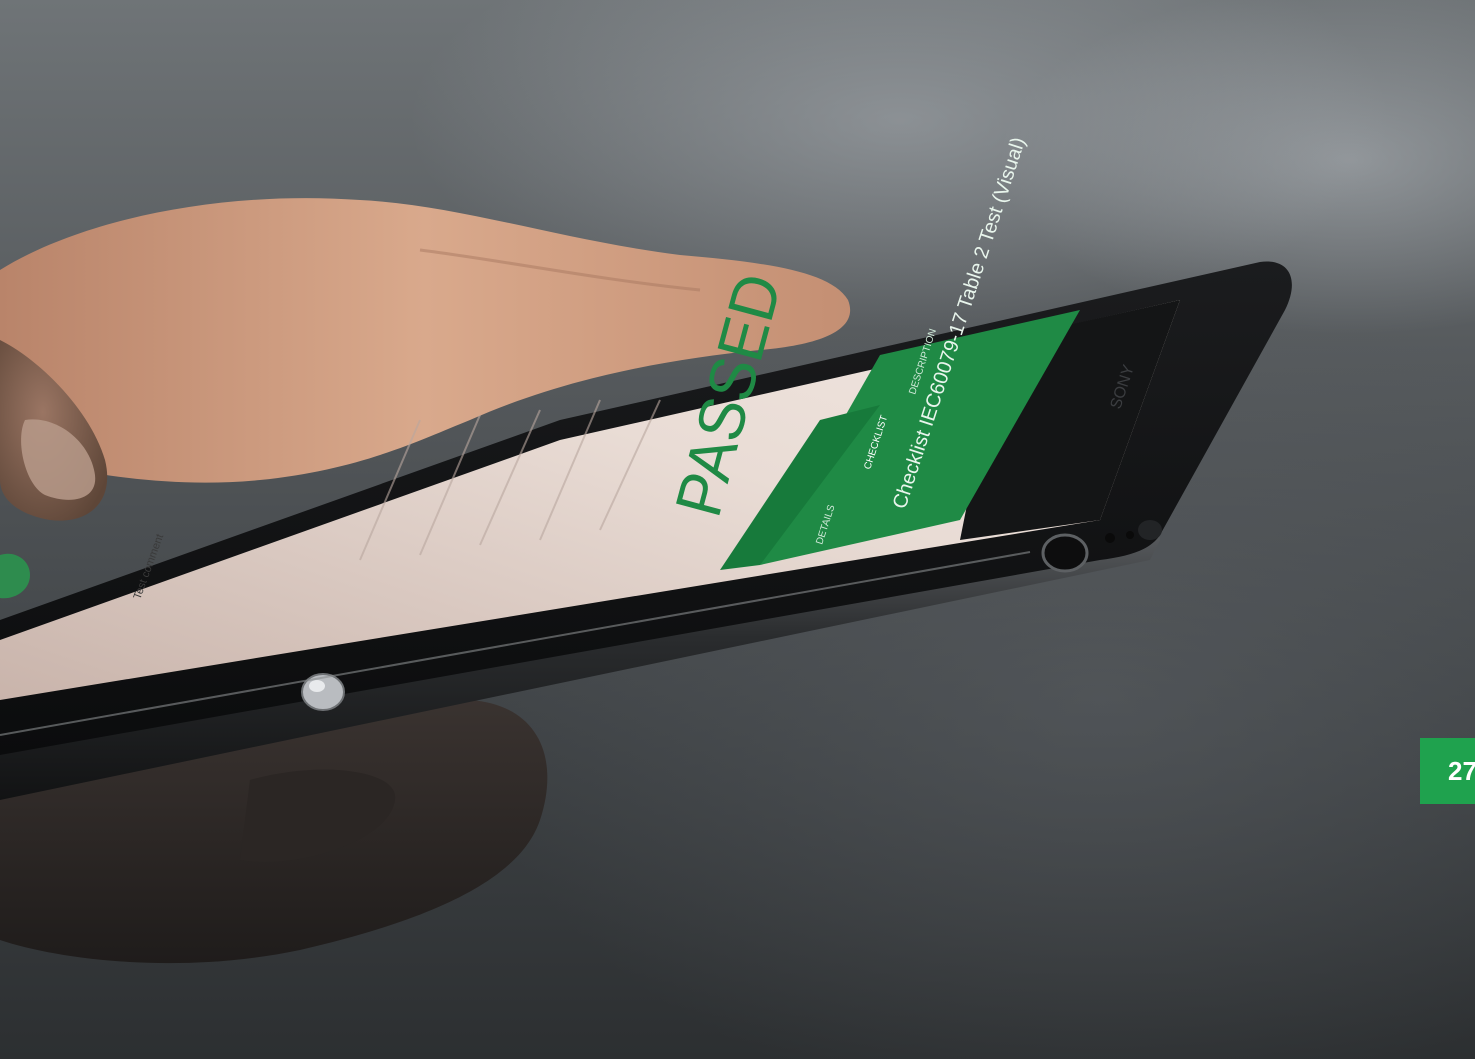 This screenshot has height=1059, width=1475. What do you see at coordinates (317, 686) in the screenshot?
I see `power-button-highlight` at bounding box center [317, 686].